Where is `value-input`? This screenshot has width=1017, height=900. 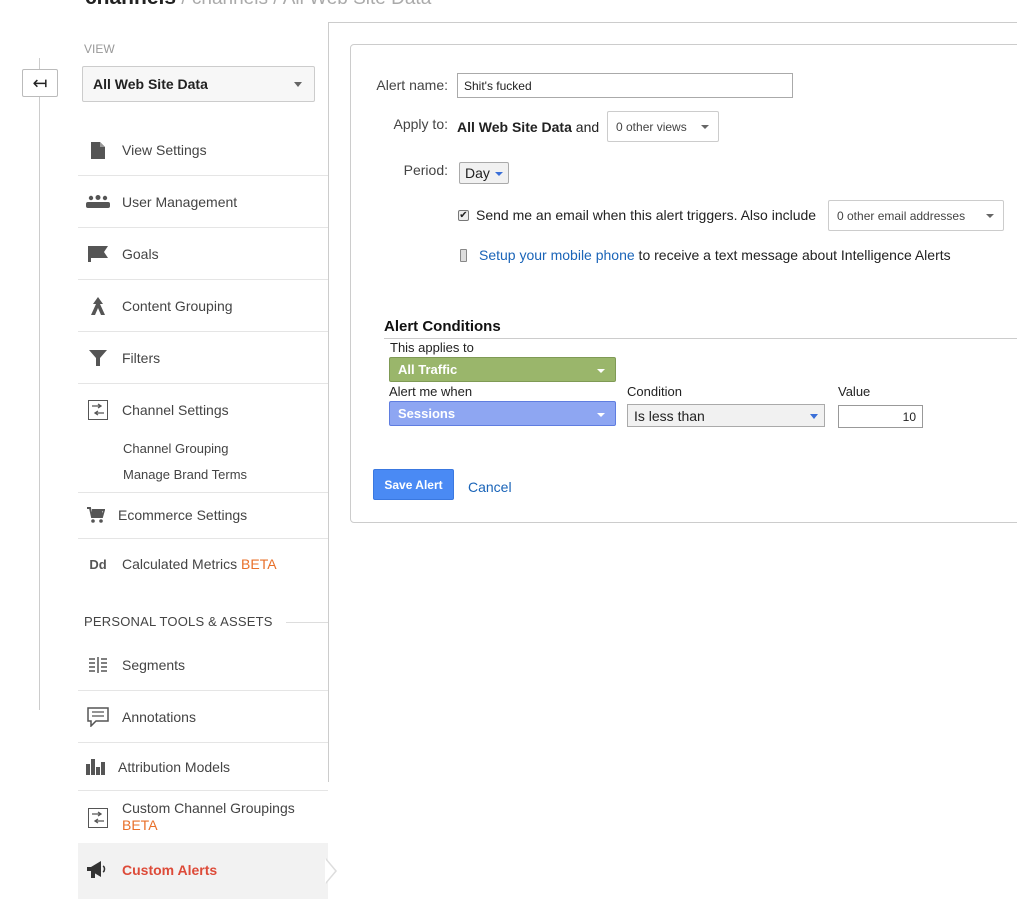 value-input is located at coordinates (880, 416).